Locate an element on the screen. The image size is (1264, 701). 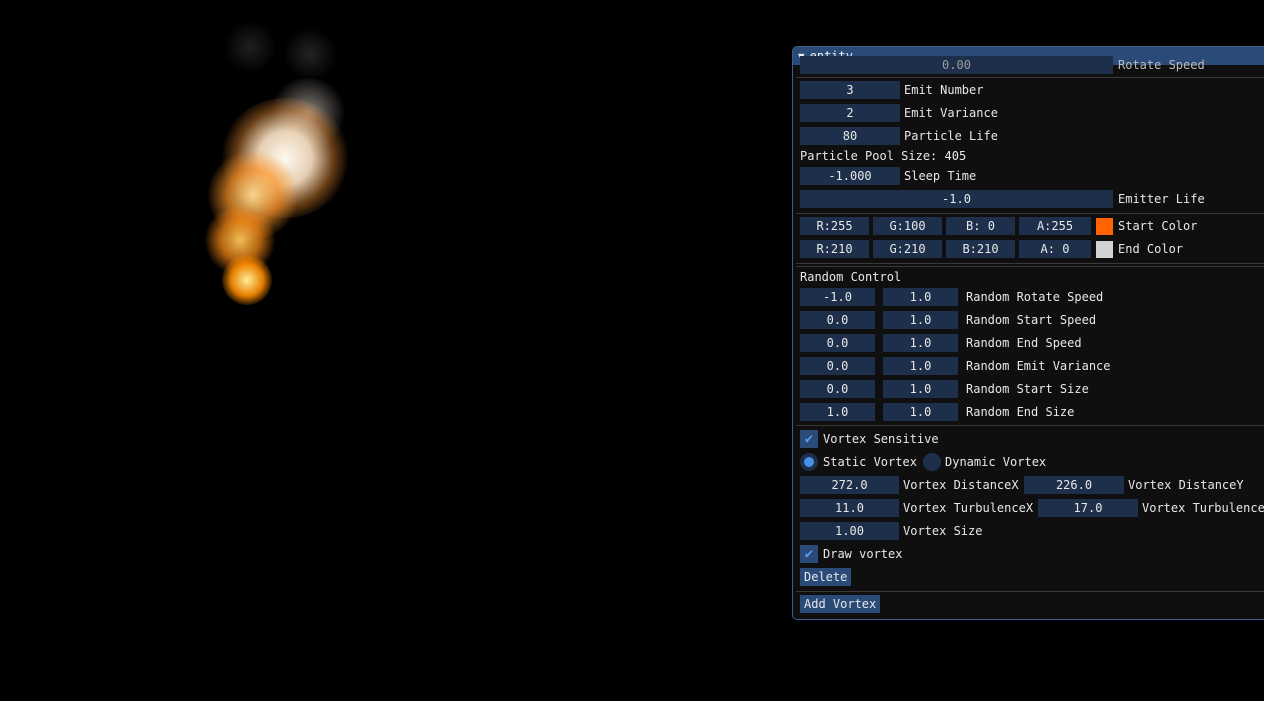
dynamic-vortex-label: Dynamic Vortex is located at coordinates (996, 462).